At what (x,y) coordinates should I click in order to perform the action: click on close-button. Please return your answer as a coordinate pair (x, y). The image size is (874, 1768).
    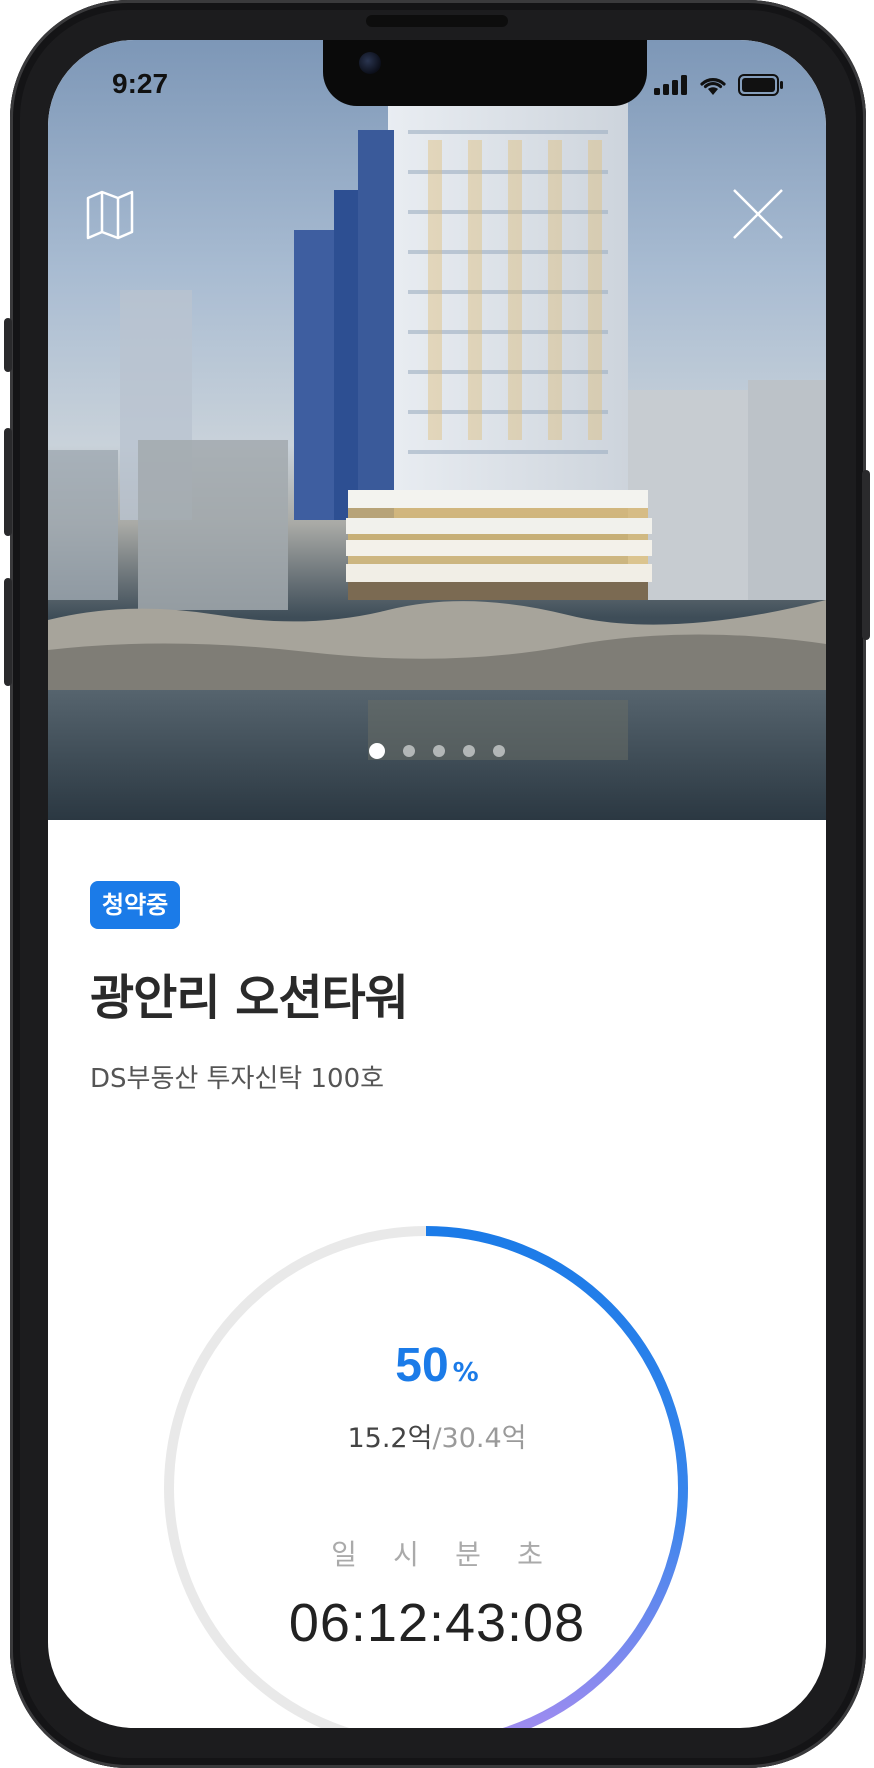
    Looking at the image, I should click on (758, 214).